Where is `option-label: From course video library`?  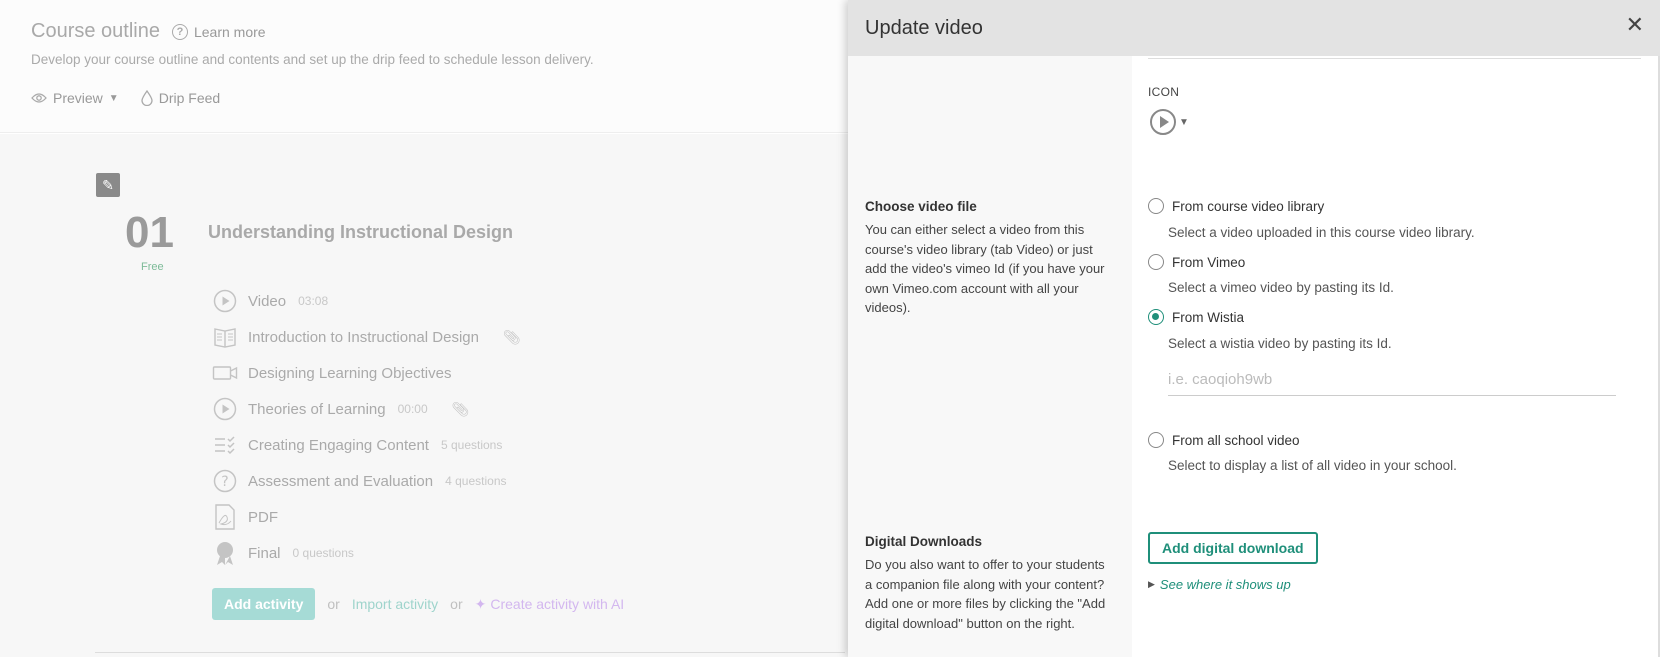
option-label: From course video library is located at coordinates (1248, 206).